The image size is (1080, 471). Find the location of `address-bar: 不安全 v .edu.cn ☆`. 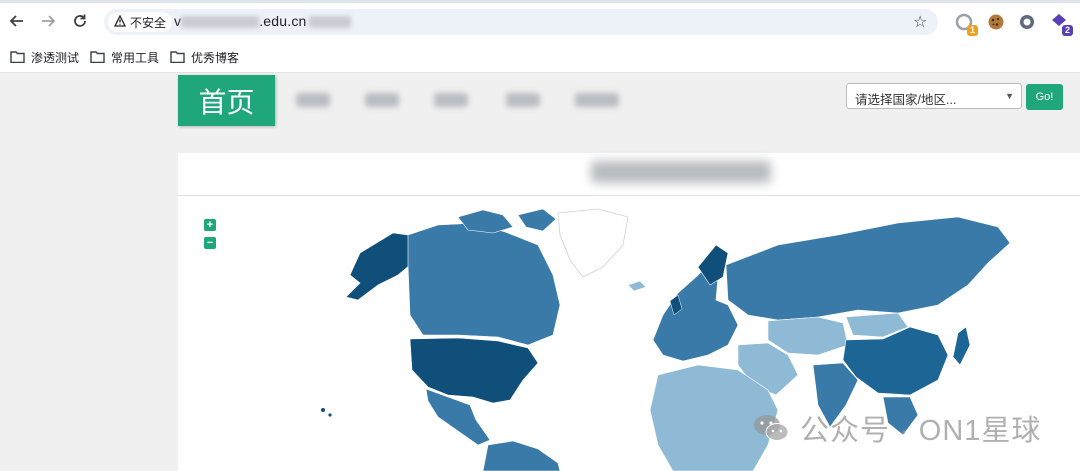

address-bar: 不安全 v .edu.cn ☆ is located at coordinates (521, 22).